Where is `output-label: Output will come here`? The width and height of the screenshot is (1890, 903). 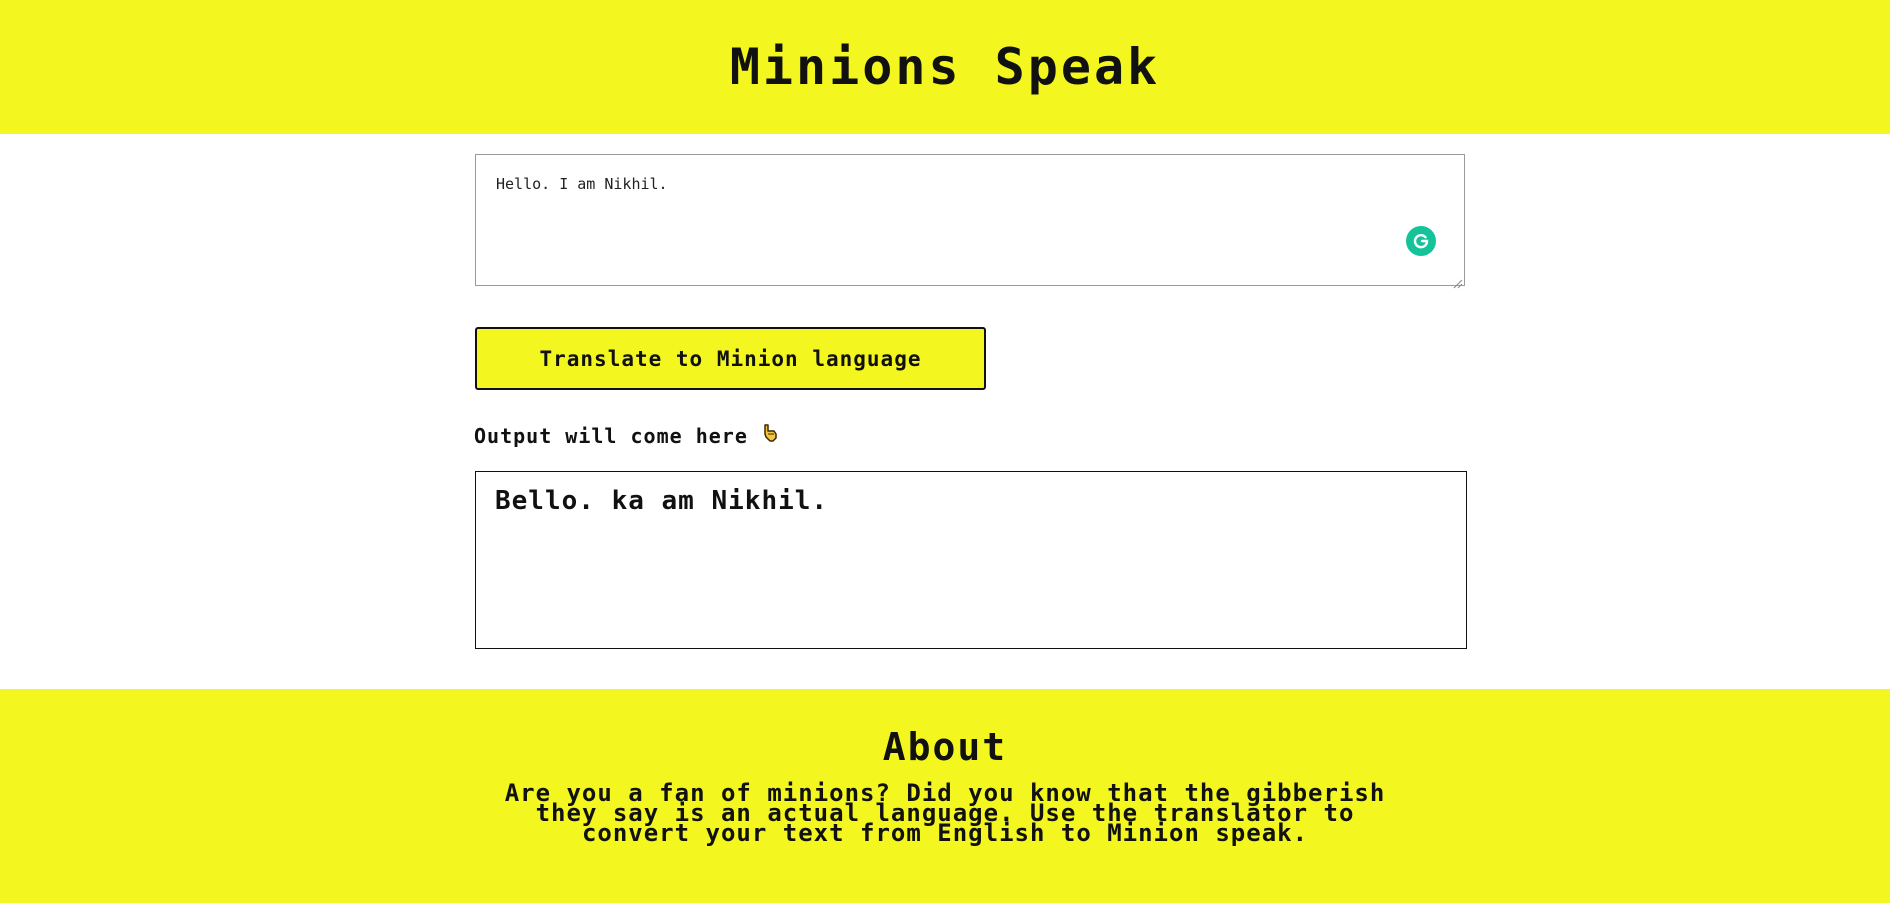 output-label: Output will come here is located at coordinates (626, 435).